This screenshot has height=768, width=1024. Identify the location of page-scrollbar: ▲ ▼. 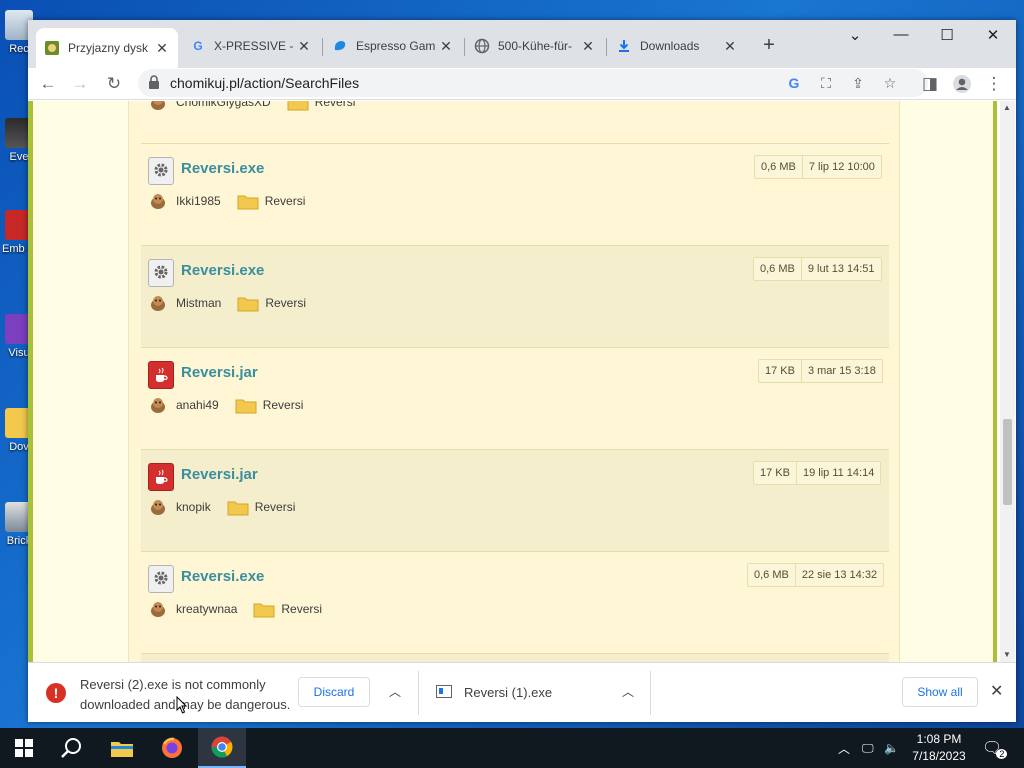
(1007, 381).